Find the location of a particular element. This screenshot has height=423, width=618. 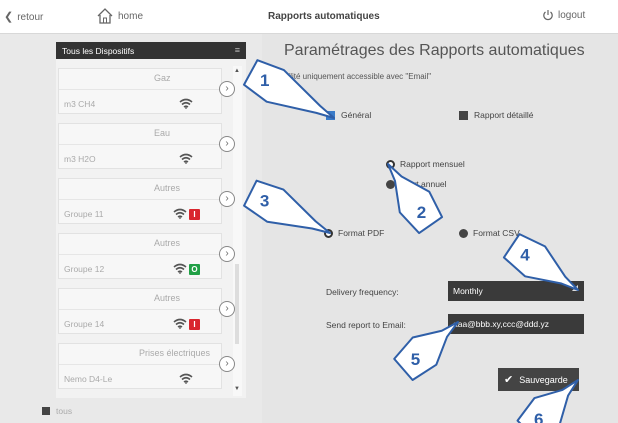

device-category: Gaz is located at coordinates (162, 78).